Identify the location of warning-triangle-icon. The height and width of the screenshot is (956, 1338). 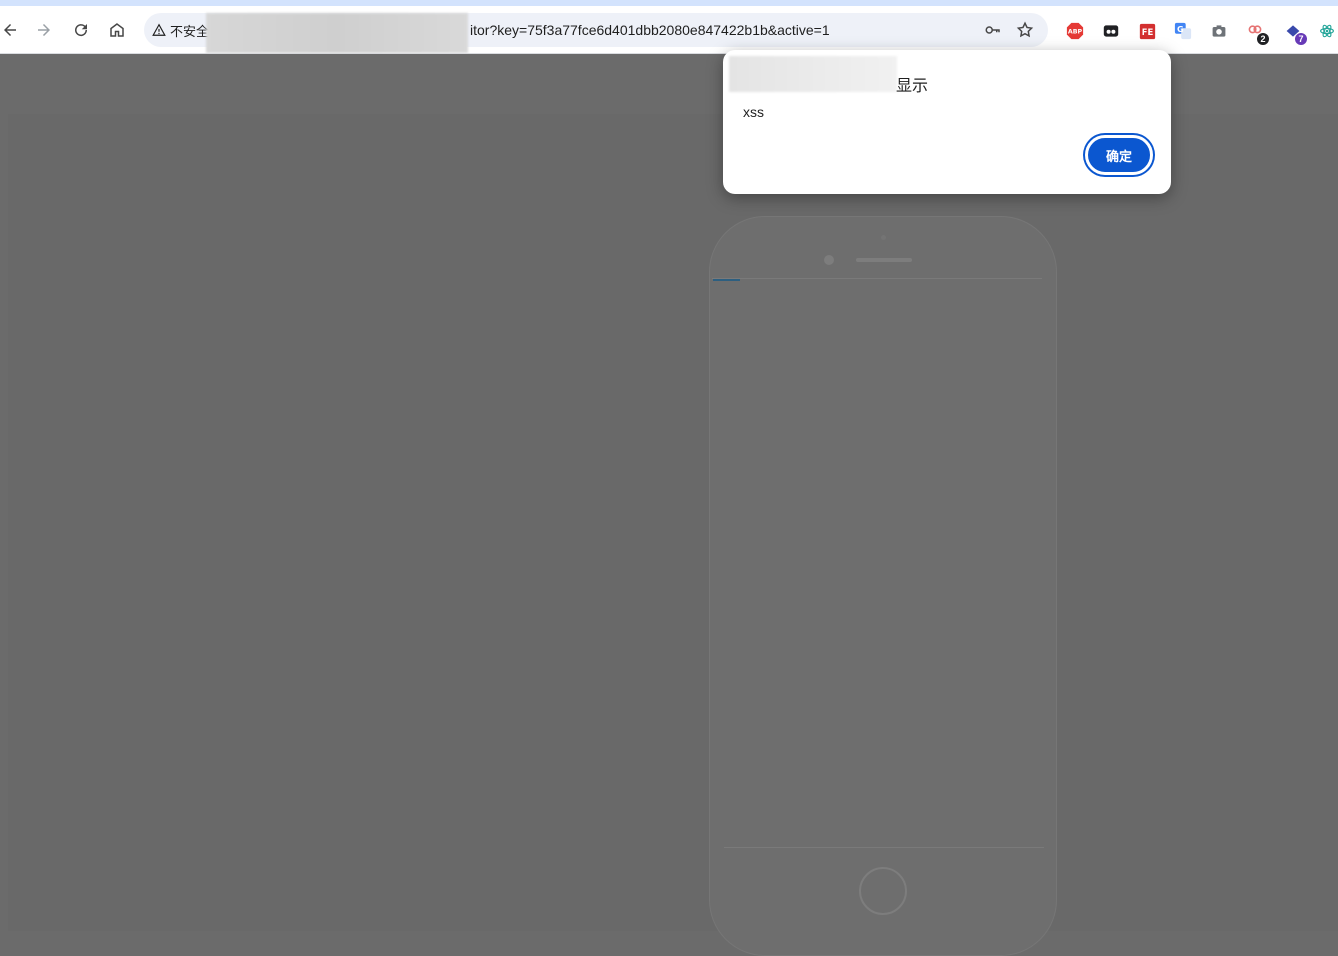
(159, 29).